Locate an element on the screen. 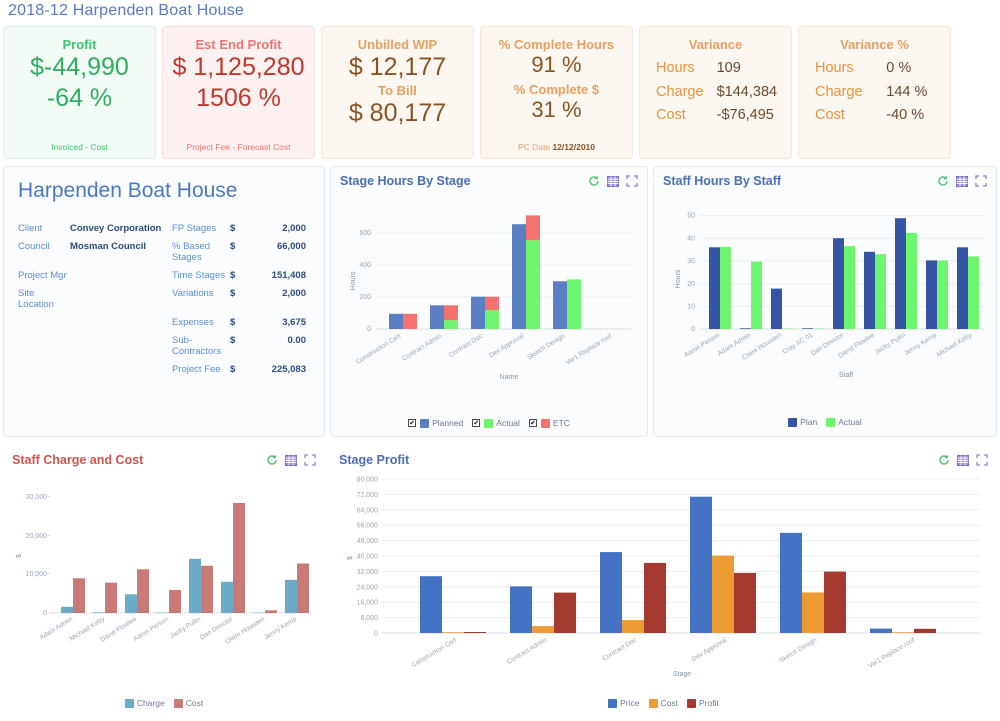 The image size is (1000, 721). kpi-card-unbilled-wip: Unbilled WIP $ 12,177 To Bill $ 80,177 is located at coordinates (397, 92).